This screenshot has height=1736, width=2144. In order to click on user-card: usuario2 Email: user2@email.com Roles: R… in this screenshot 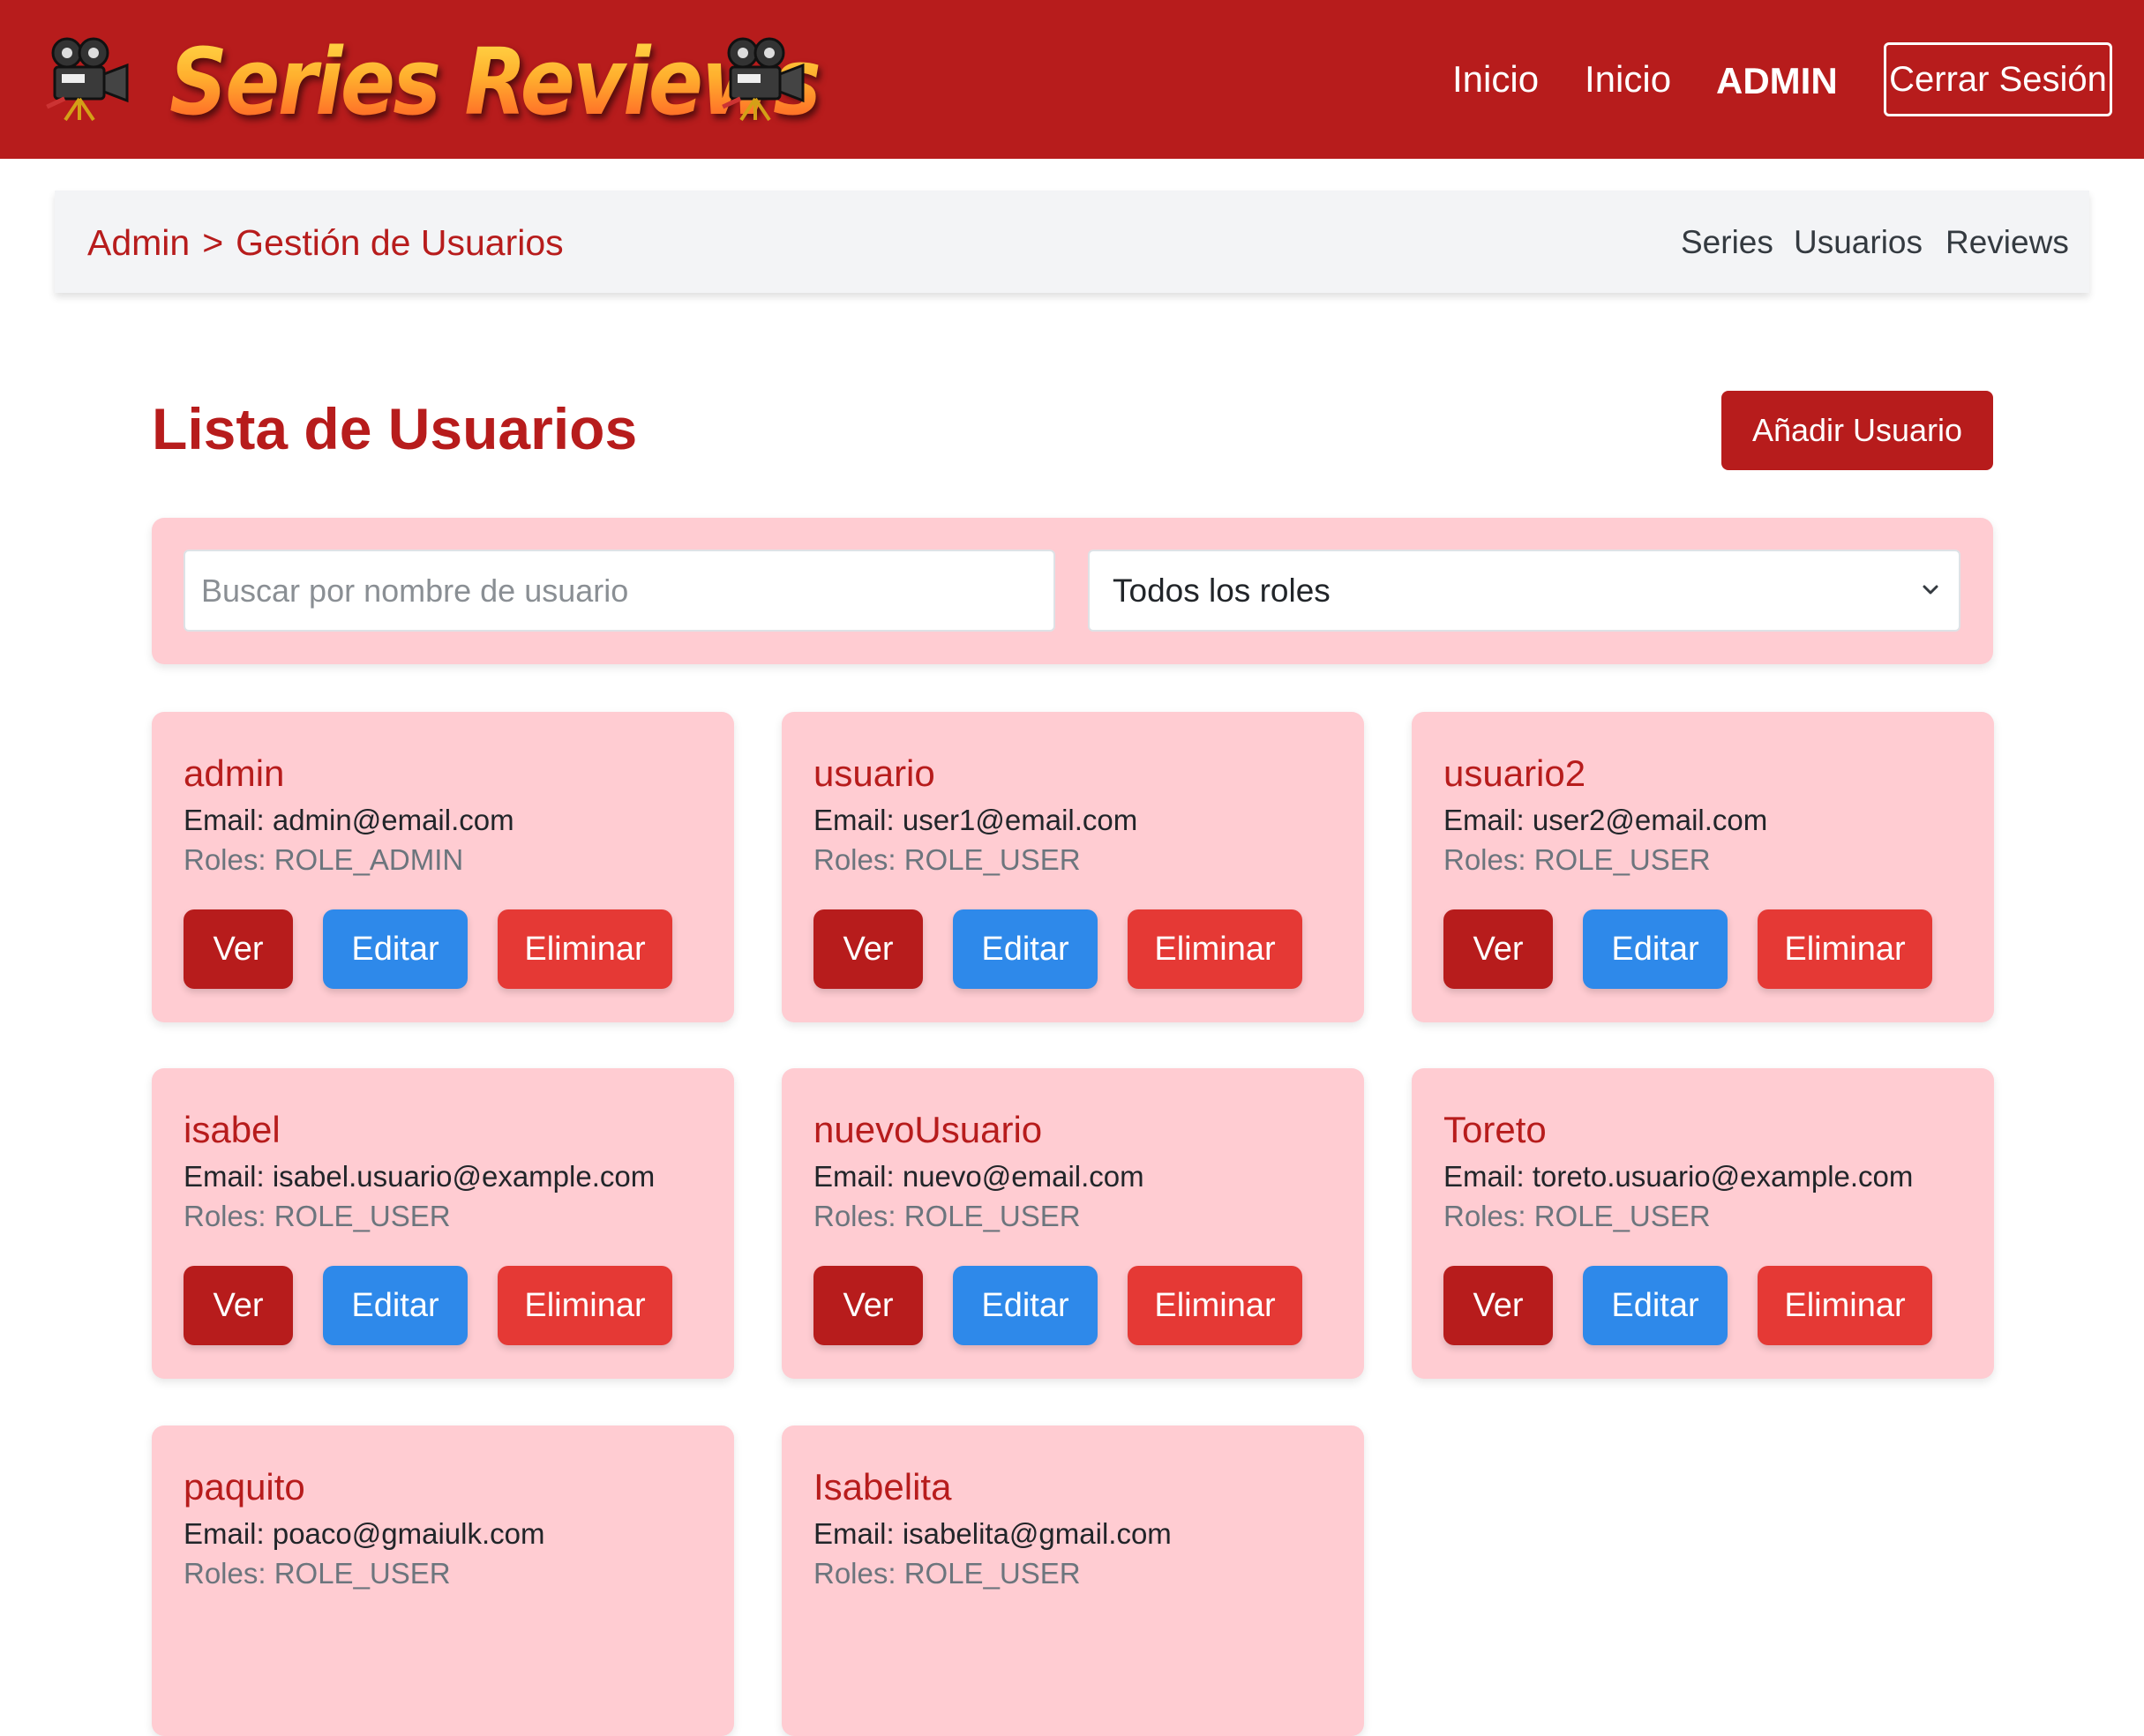, I will do `click(1703, 867)`.